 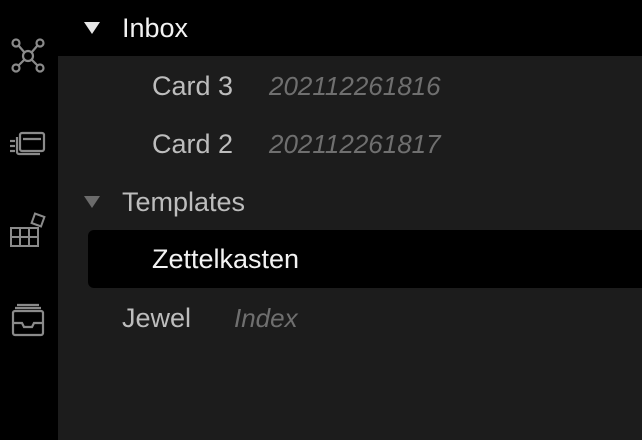 What do you see at coordinates (350, 28) in the screenshot?
I see `inbox-section-header: Inbox` at bounding box center [350, 28].